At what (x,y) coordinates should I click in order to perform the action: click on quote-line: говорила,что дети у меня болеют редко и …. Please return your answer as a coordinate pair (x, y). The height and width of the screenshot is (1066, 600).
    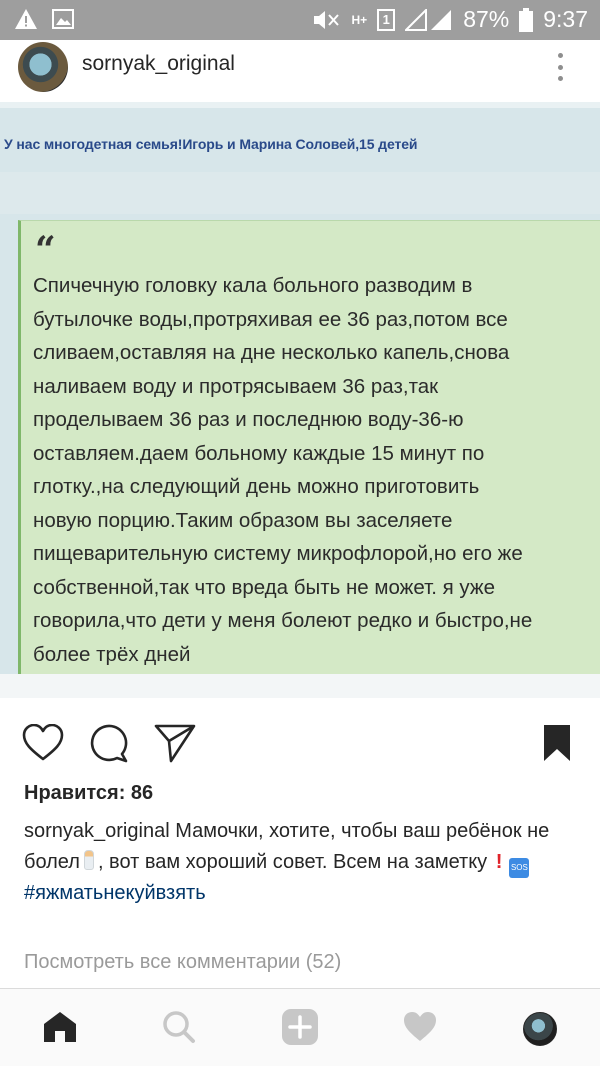
    Looking at the image, I should click on (283, 620).